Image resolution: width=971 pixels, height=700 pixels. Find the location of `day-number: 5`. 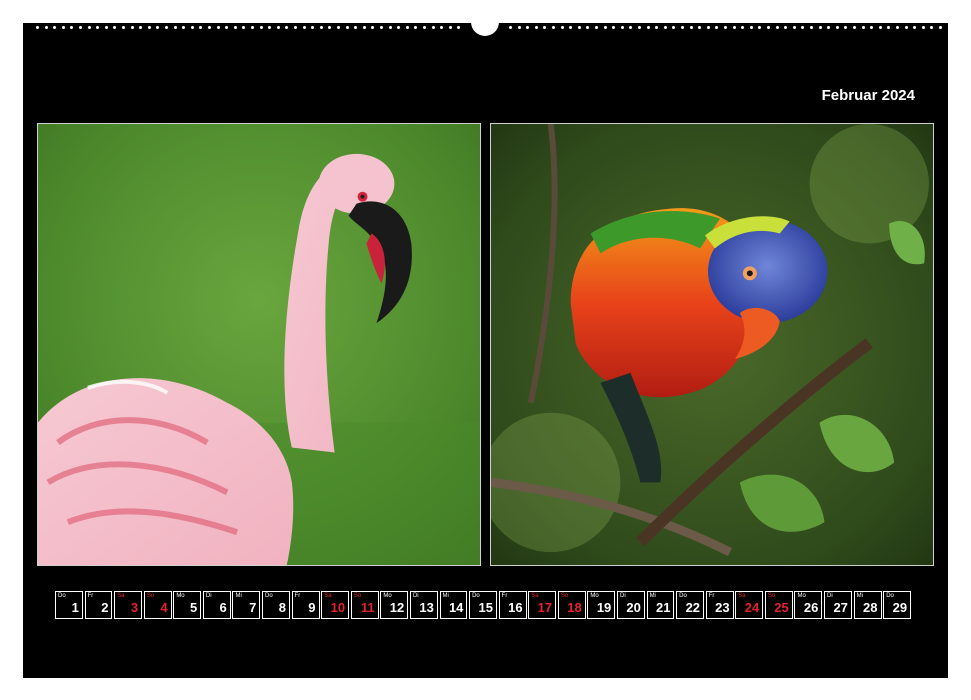

day-number: 5 is located at coordinates (193, 607).